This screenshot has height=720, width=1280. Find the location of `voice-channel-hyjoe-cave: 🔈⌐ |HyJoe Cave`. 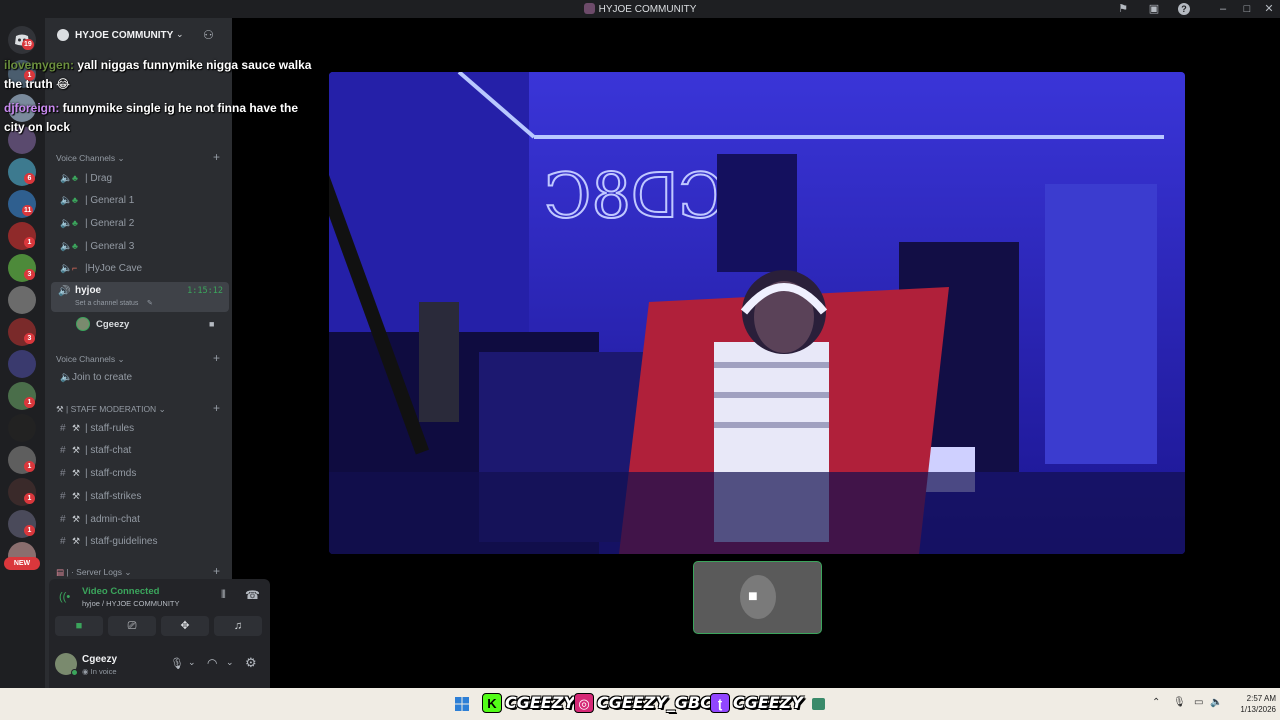

voice-channel-hyjoe-cave: 🔈⌐ |HyJoe Cave is located at coordinates (140, 268).